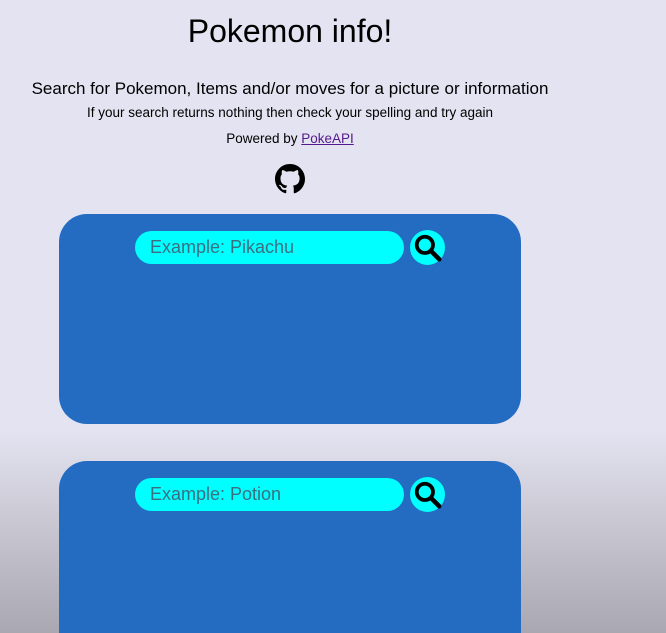  I want to click on github-link, so click(290, 179).